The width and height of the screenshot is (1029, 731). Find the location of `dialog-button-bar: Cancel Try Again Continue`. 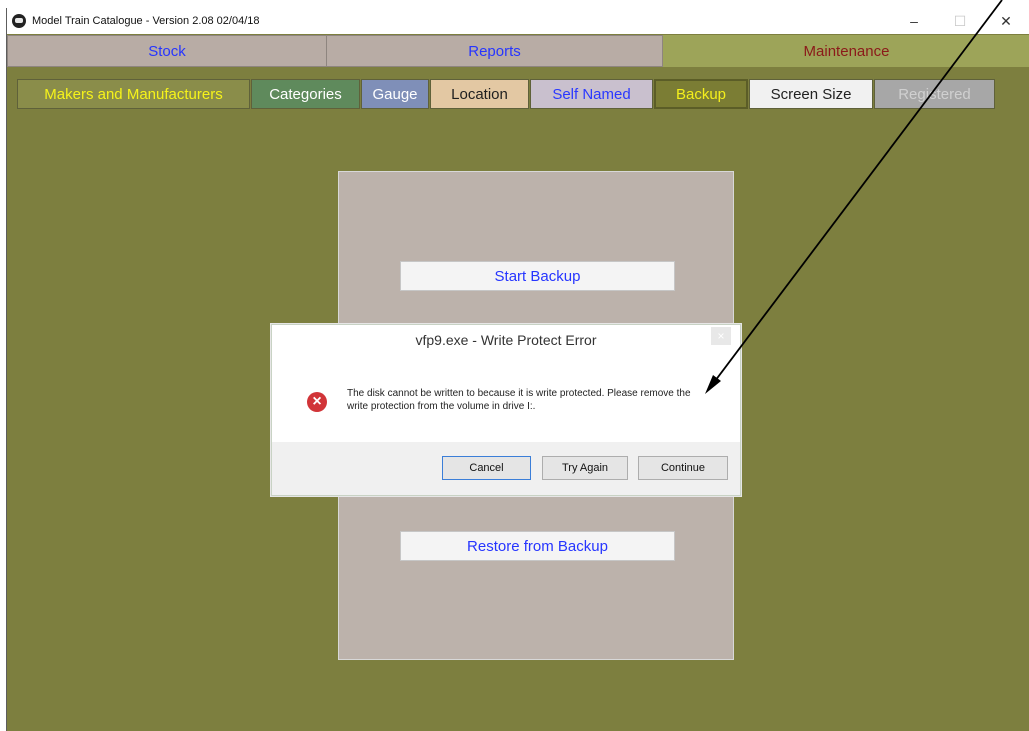

dialog-button-bar: Cancel Try Again Continue is located at coordinates (506, 468).